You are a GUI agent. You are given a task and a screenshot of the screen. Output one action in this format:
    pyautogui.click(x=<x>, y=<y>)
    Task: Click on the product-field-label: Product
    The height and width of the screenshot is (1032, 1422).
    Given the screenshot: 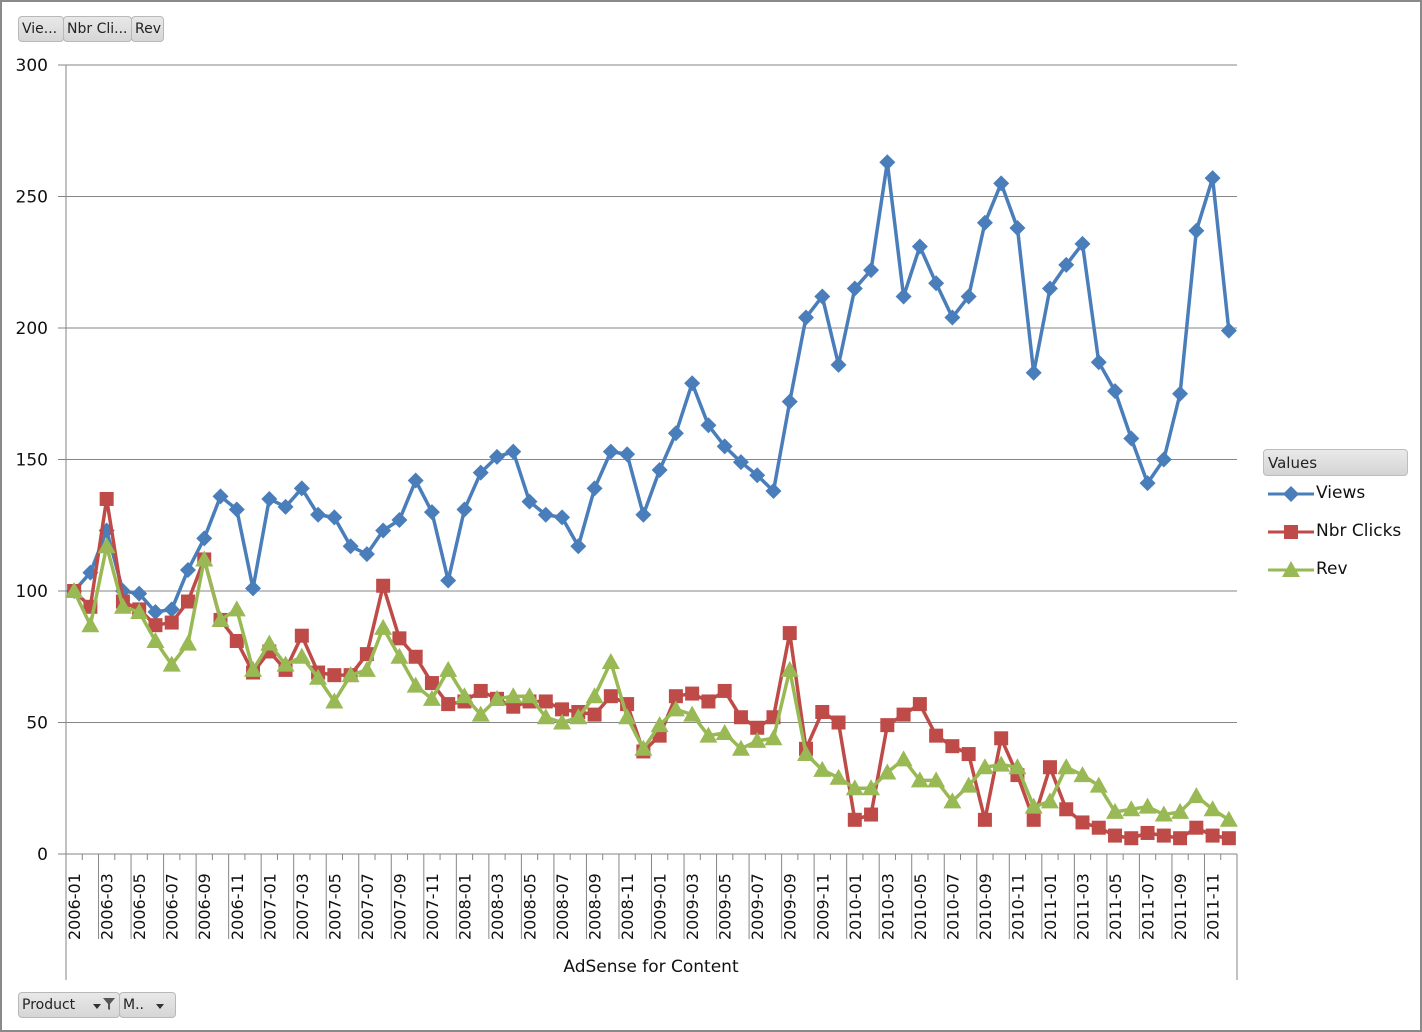 What is the action you would take?
    pyautogui.click(x=49, y=1005)
    